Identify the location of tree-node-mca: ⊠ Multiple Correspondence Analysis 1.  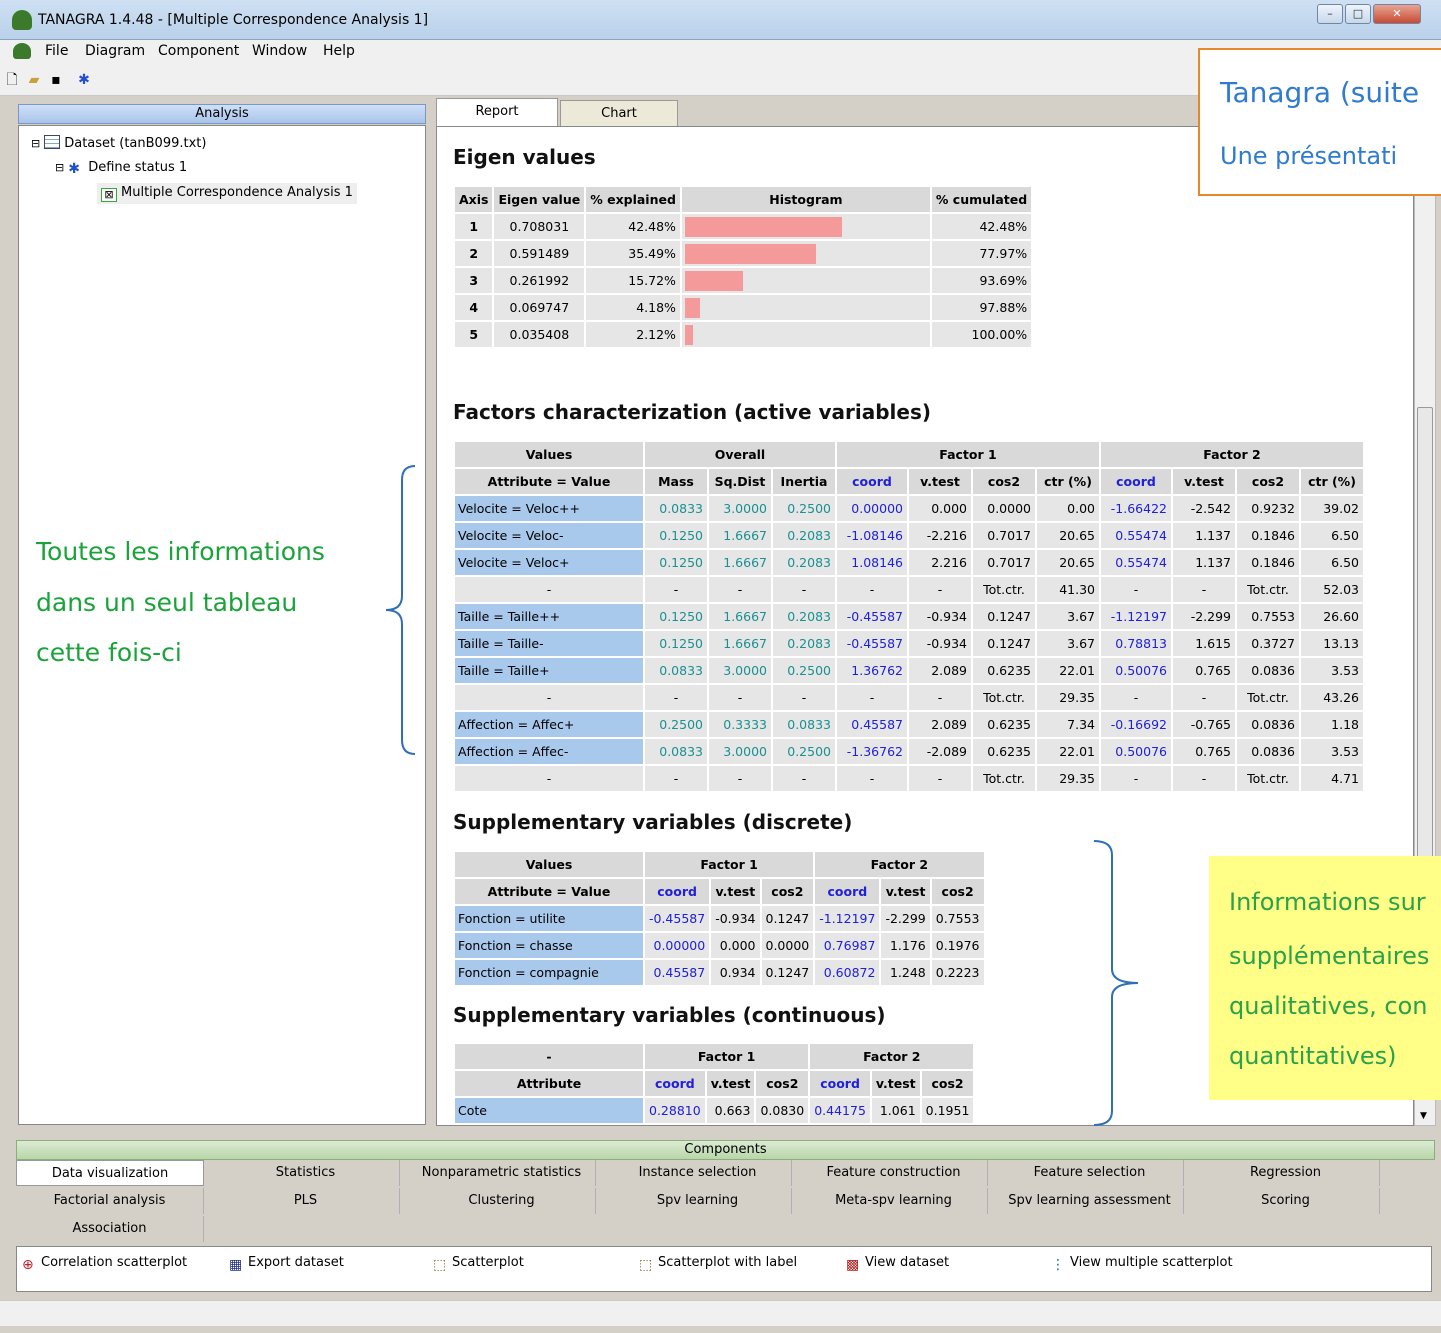
(227, 193).